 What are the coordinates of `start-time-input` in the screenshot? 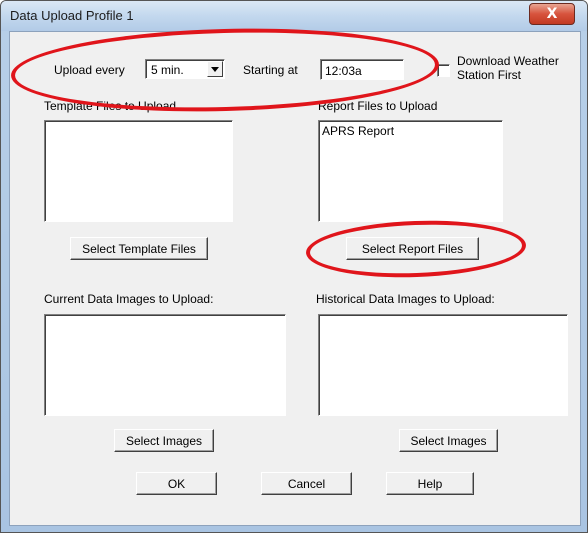 It's located at (362, 69).